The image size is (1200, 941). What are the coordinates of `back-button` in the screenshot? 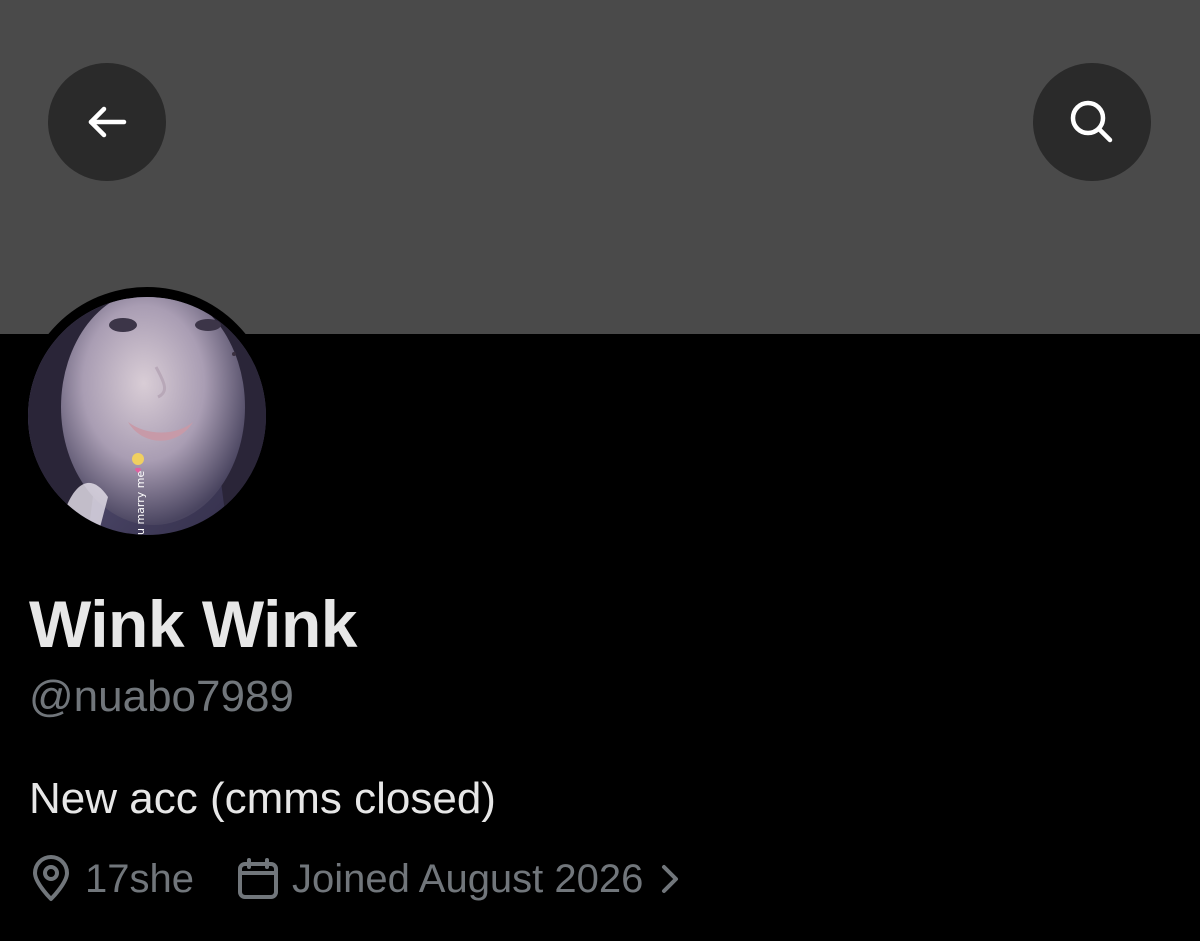 It's located at (107, 122).